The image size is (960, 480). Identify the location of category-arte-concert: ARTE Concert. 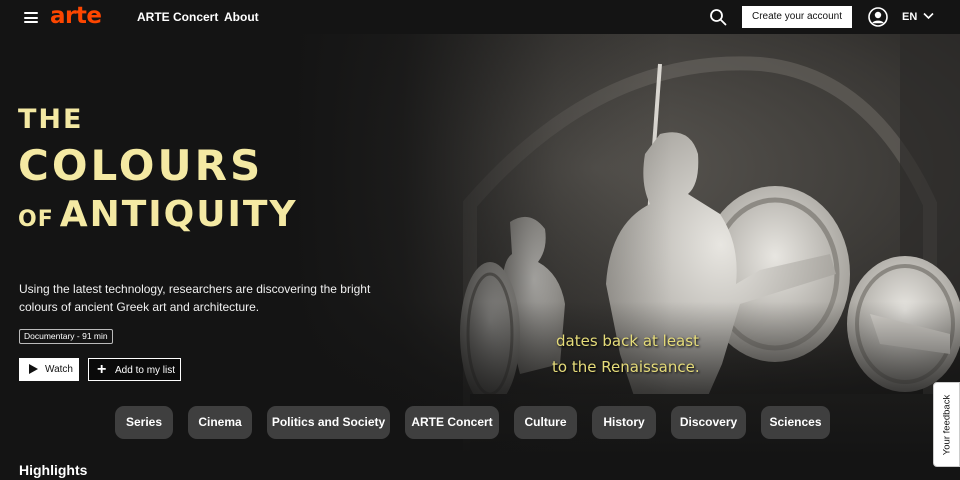
(452, 422).